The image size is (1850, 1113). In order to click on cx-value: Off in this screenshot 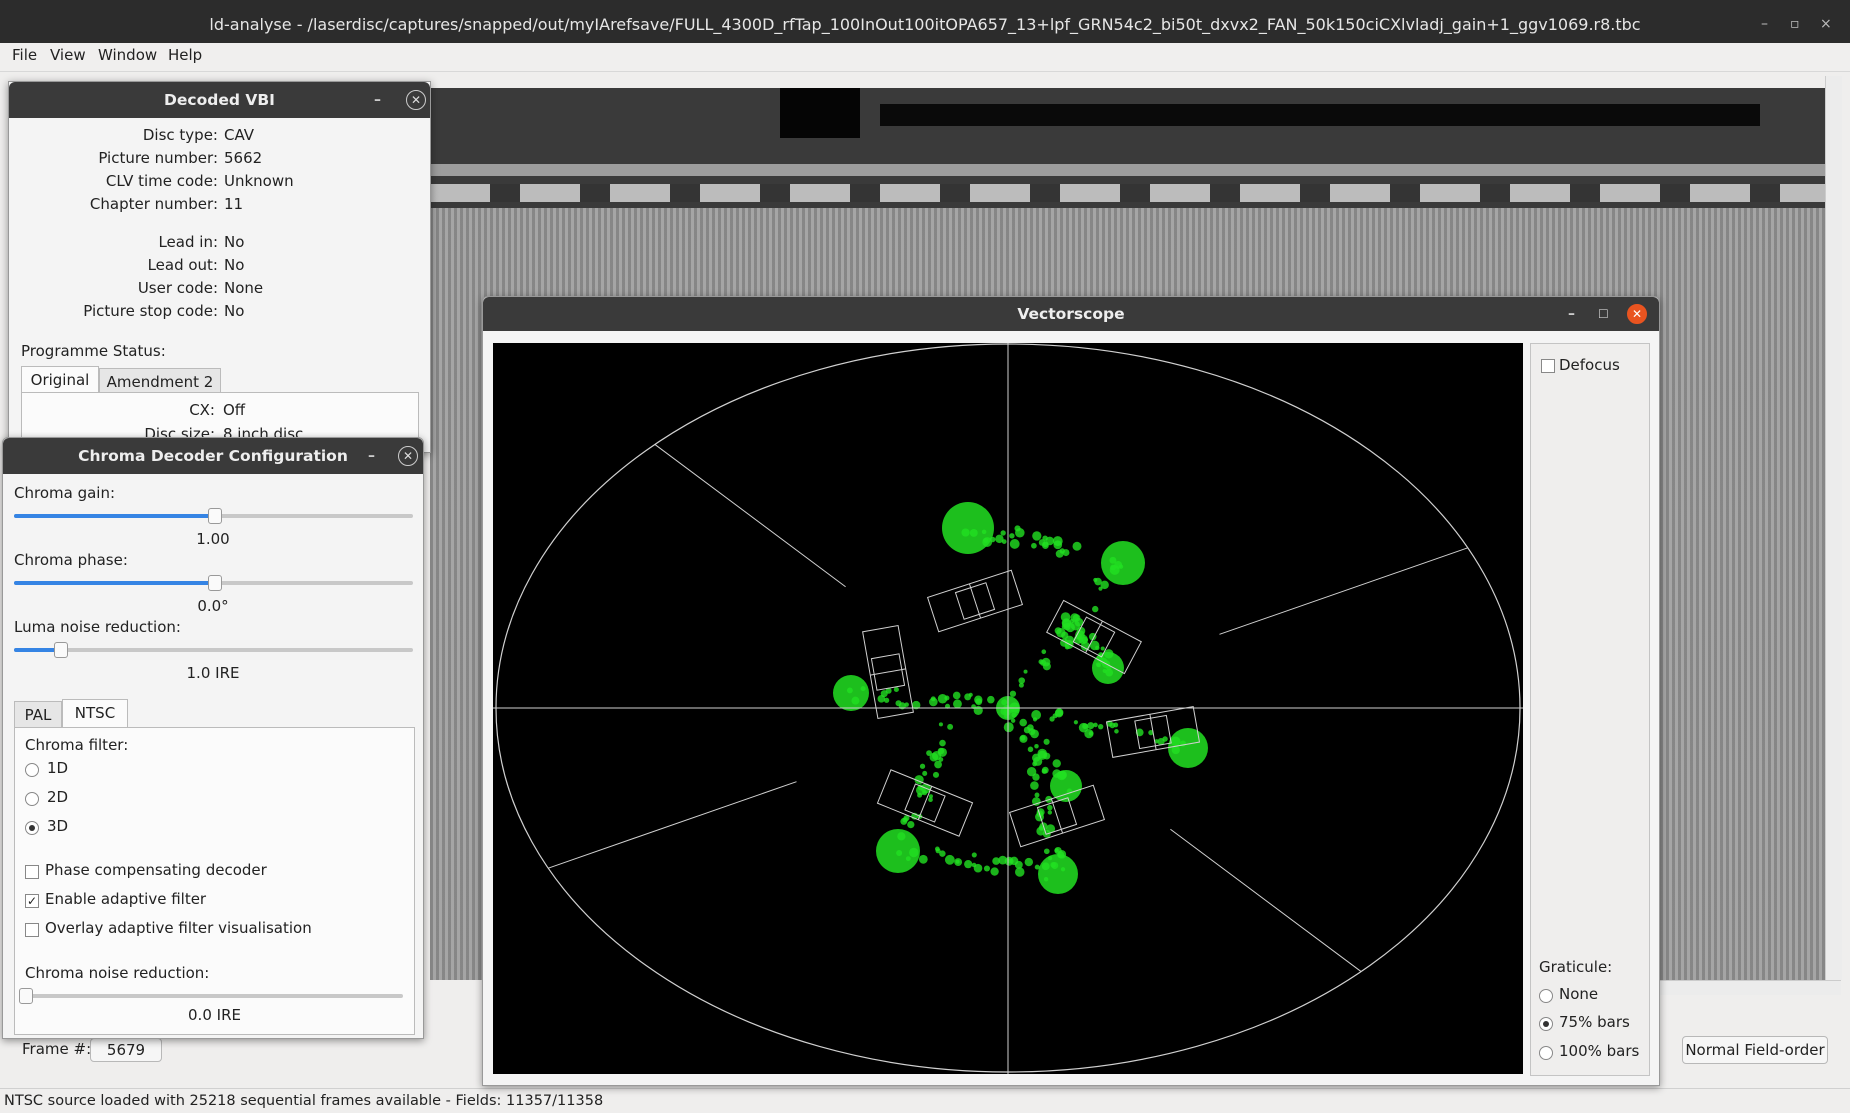, I will do `click(234, 410)`.